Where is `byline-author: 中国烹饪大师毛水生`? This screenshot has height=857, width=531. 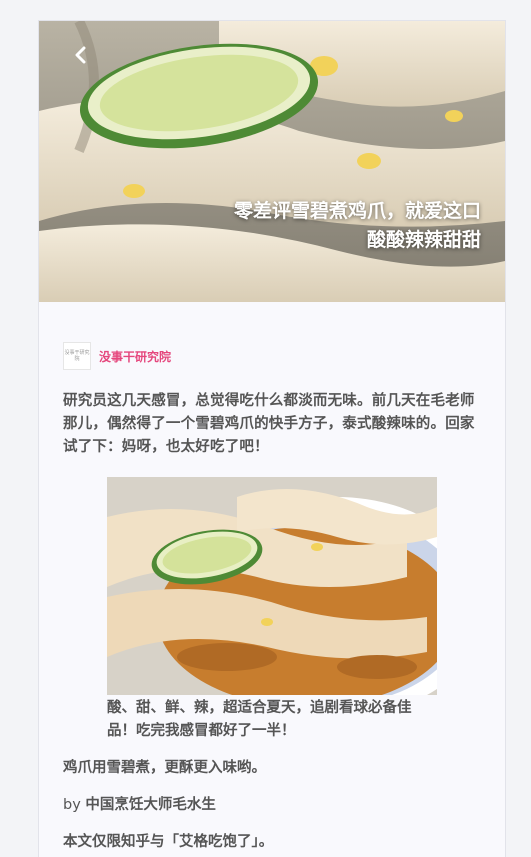 byline-author: 中国烹饪大师毛水生 is located at coordinates (150, 805).